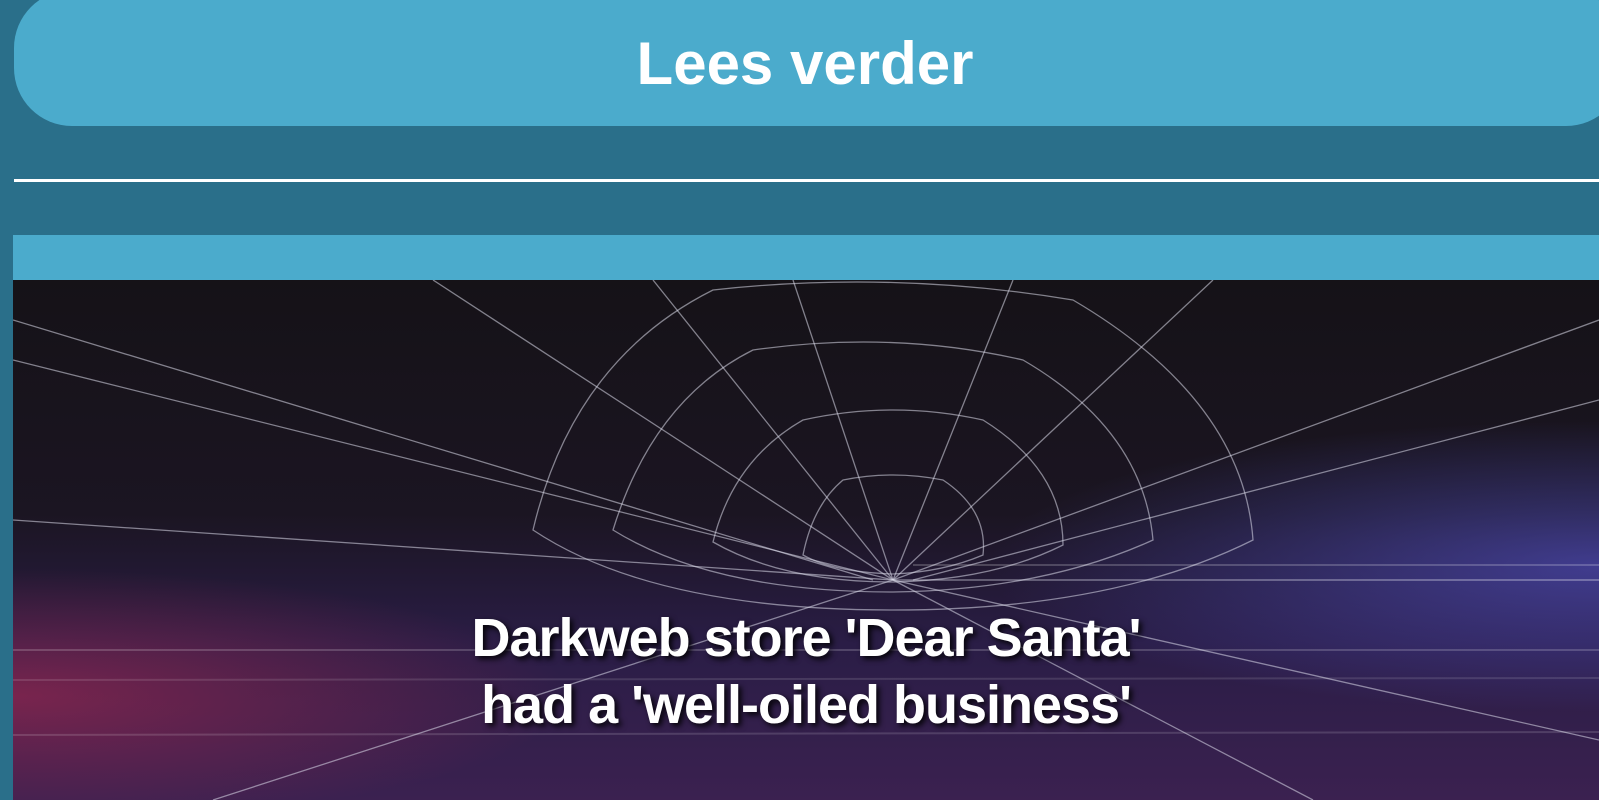 The height and width of the screenshot is (800, 1599). Describe the element at coordinates (806, 705) in the screenshot. I see `headline-line-2: had a 'well-oiled business'` at that location.